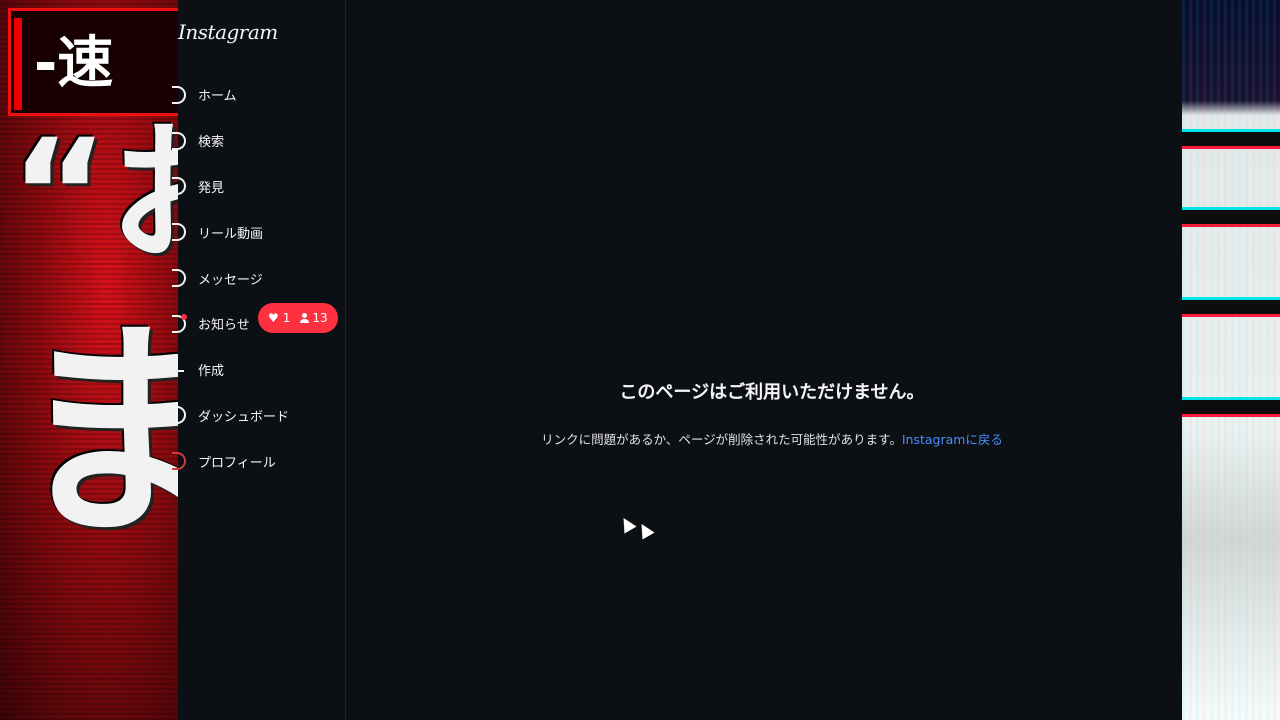 The width and height of the screenshot is (1280, 720). Describe the element at coordinates (74, 63) in the screenshot. I see `thumbnail-banner-text: ‐速` at that location.